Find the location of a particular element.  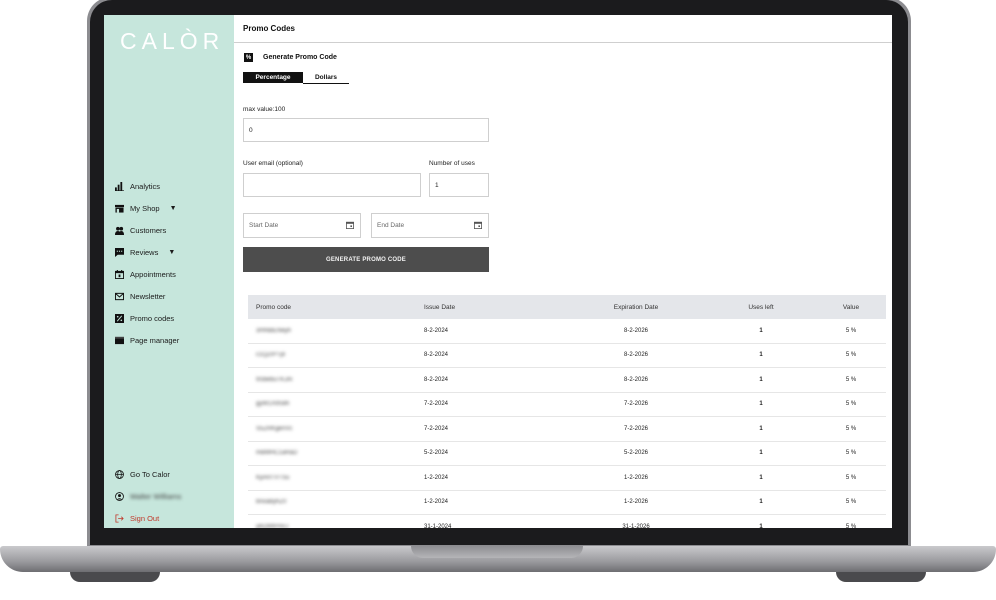

uses-input: 1 is located at coordinates (459, 185).